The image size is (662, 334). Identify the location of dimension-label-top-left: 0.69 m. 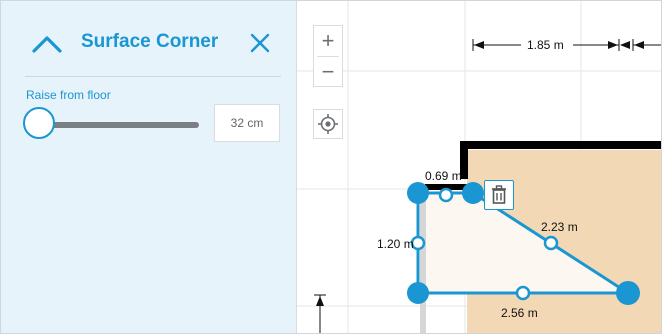
(443, 176).